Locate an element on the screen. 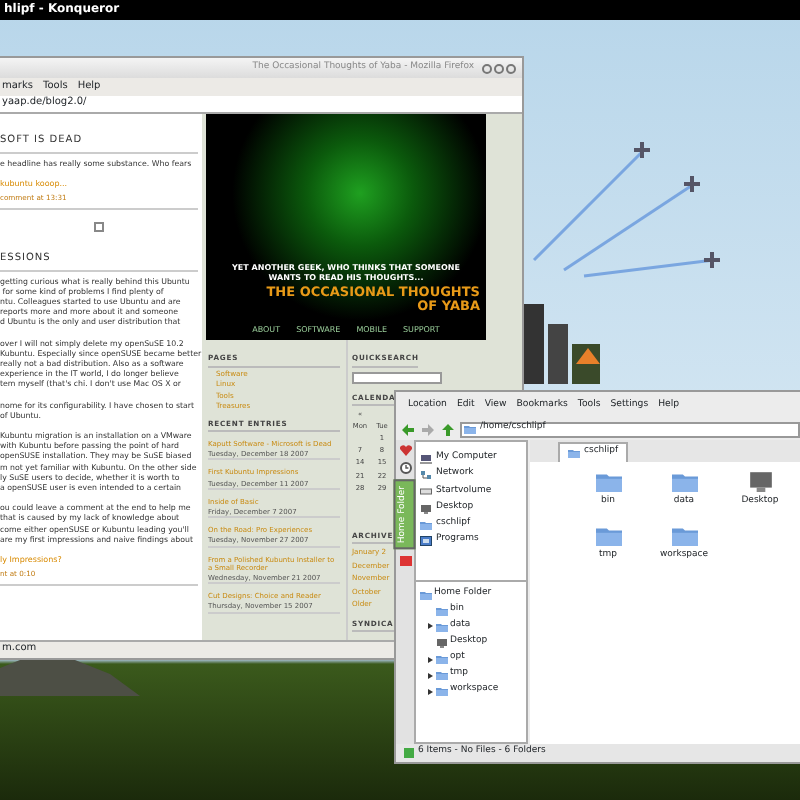 The width and height of the screenshot is (800, 800). computer-icon is located at coordinates (426, 458).